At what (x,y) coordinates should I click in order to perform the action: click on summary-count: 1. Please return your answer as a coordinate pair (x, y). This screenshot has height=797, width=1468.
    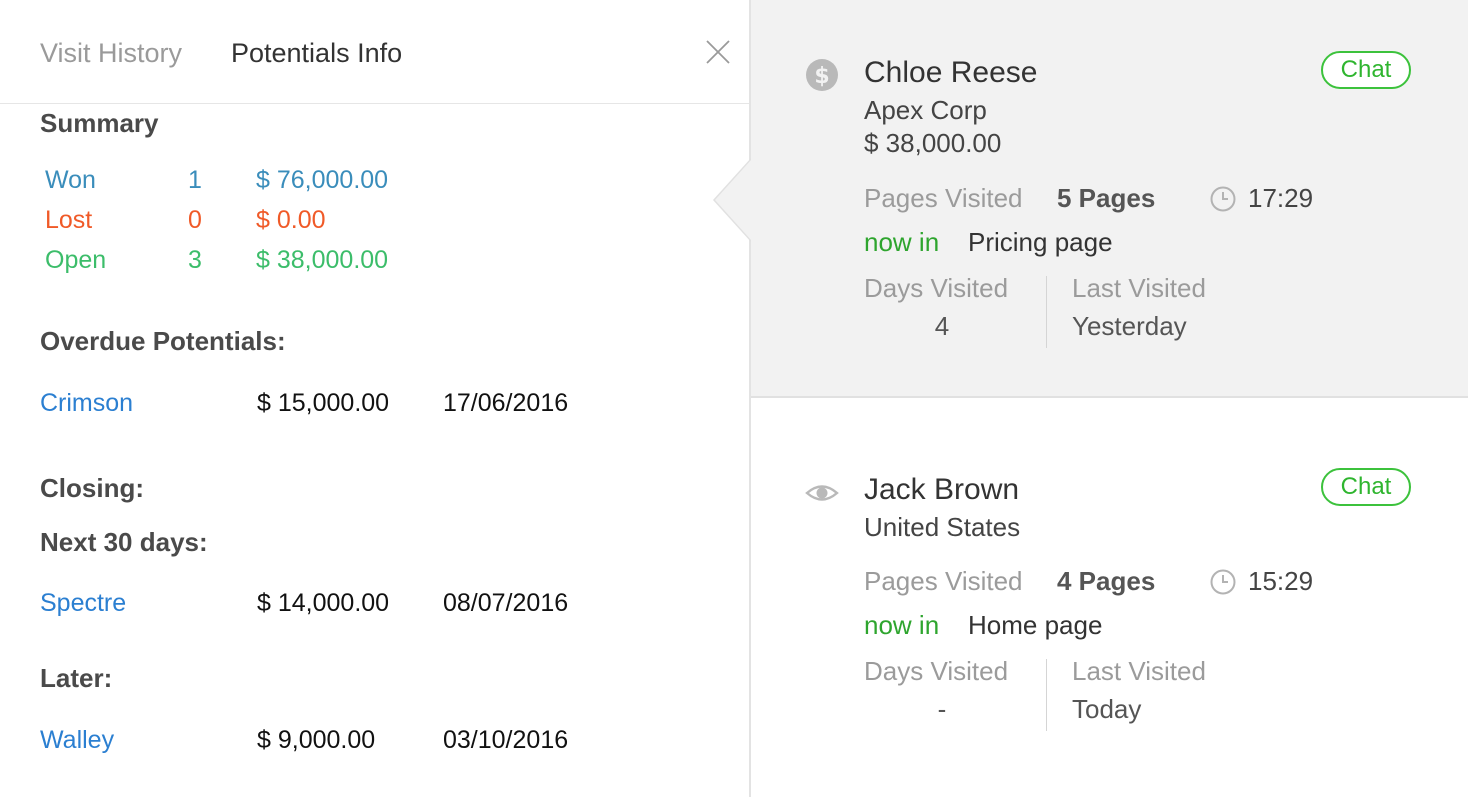
    Looking at the image, I should click on (195, 180).